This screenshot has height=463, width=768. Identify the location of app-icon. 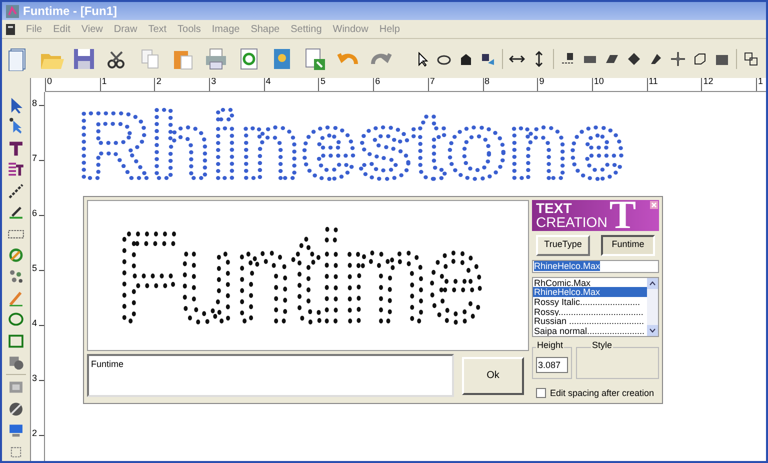
(12, 11).